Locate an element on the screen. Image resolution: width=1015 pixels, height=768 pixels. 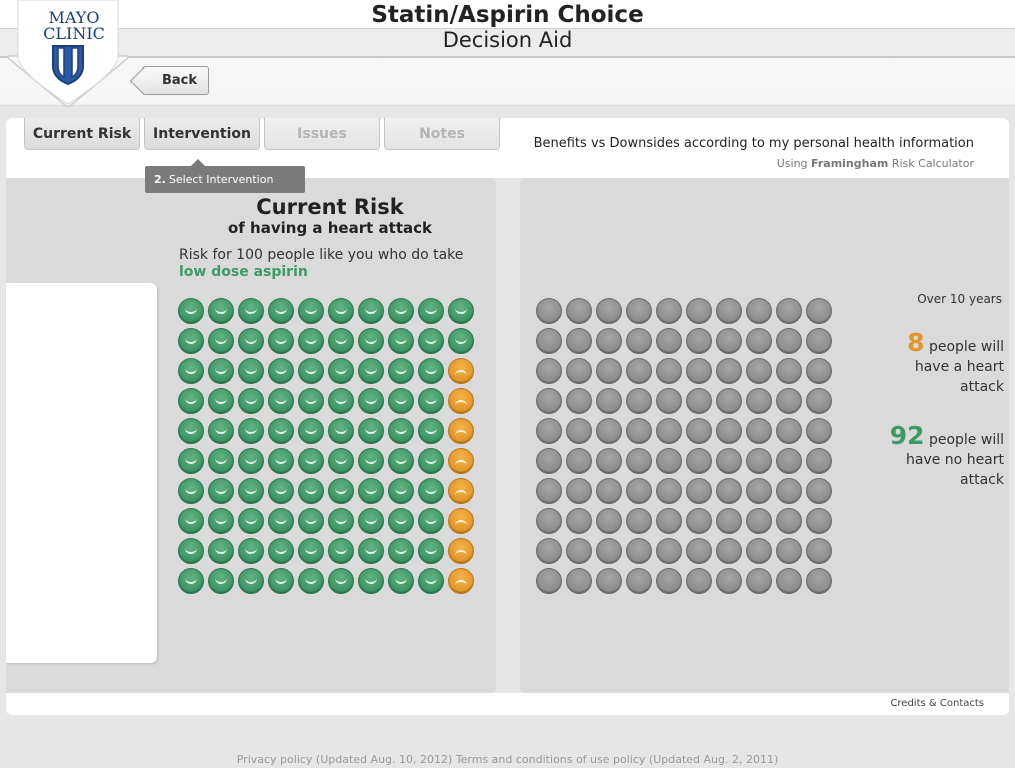
tab-current-risk: Current Risk is located at coordinates (82, 134).